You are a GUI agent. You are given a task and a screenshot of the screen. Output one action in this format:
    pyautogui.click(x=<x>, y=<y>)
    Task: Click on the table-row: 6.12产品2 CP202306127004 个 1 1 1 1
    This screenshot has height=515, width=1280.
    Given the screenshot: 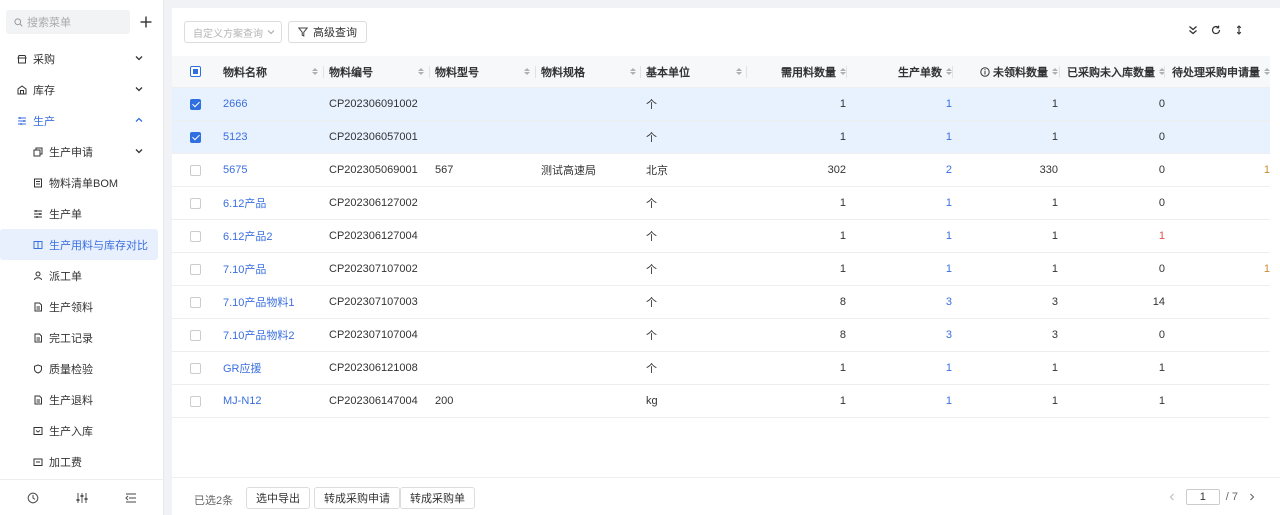 What is the action you would take?
    pyautogui.click(x=721, y=236)
    